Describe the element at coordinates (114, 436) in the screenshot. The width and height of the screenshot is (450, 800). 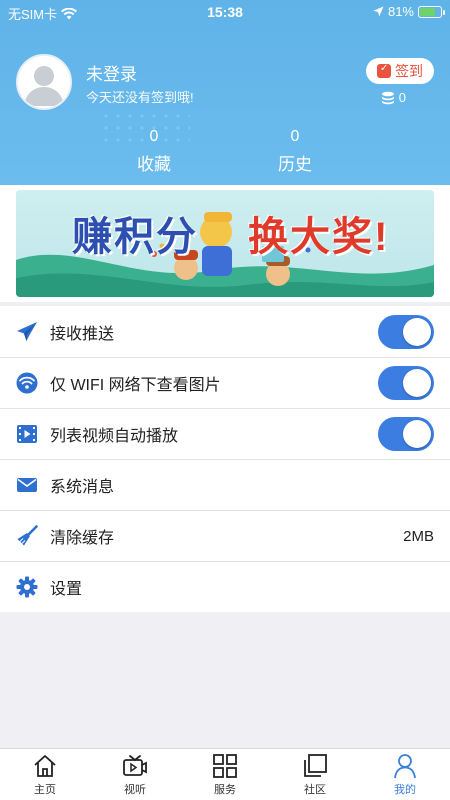
I see `autoplay-label: 列表视频自动播放` at that location.